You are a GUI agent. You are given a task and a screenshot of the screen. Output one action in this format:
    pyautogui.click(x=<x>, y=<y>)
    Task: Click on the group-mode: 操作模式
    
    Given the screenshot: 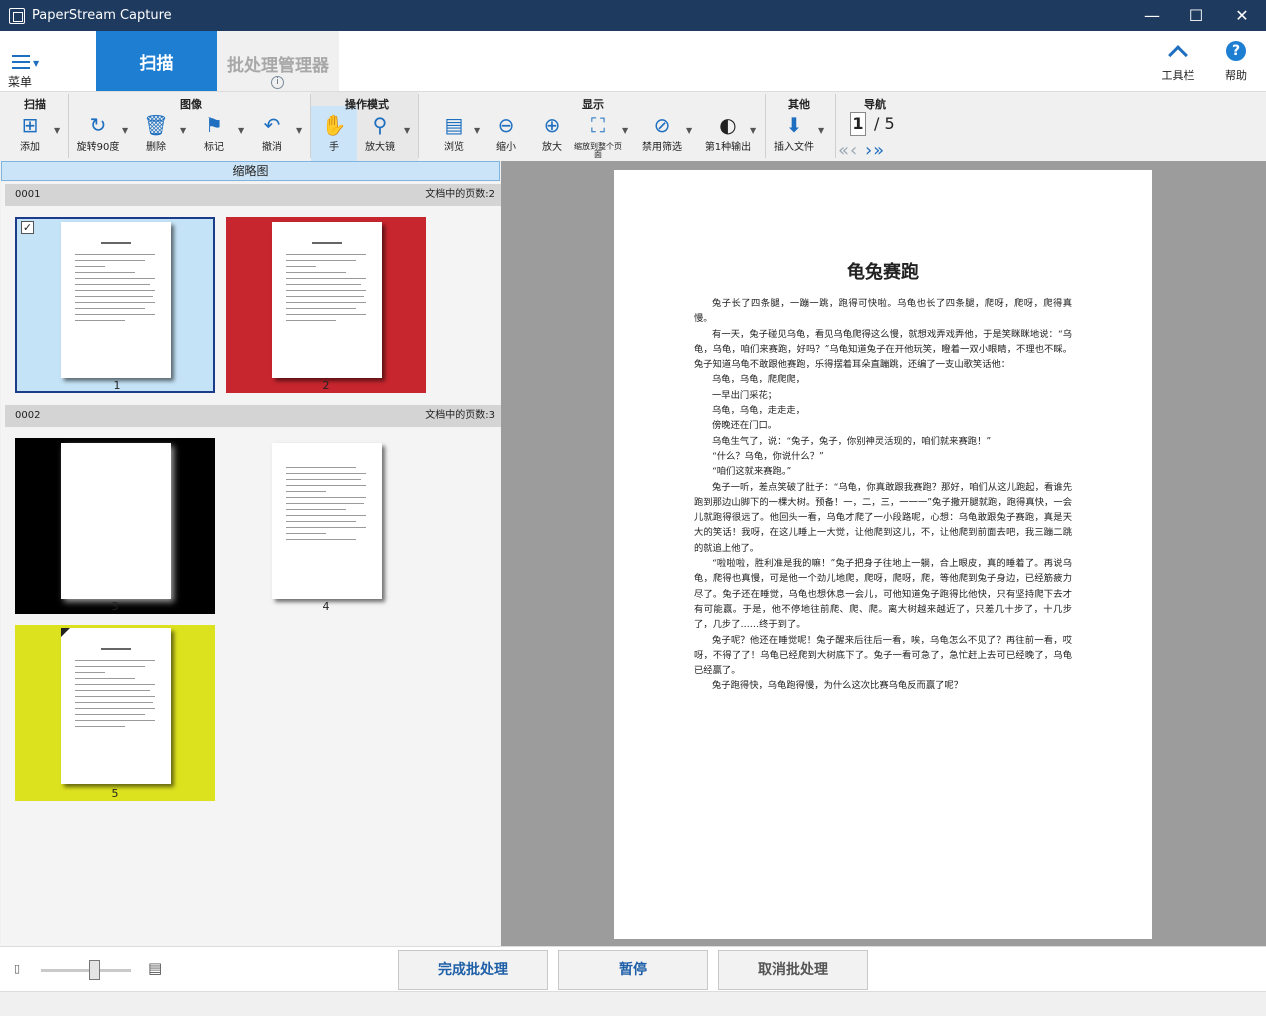 What is the action you would take?
    pyautogui.click(x=367, y=104)
    